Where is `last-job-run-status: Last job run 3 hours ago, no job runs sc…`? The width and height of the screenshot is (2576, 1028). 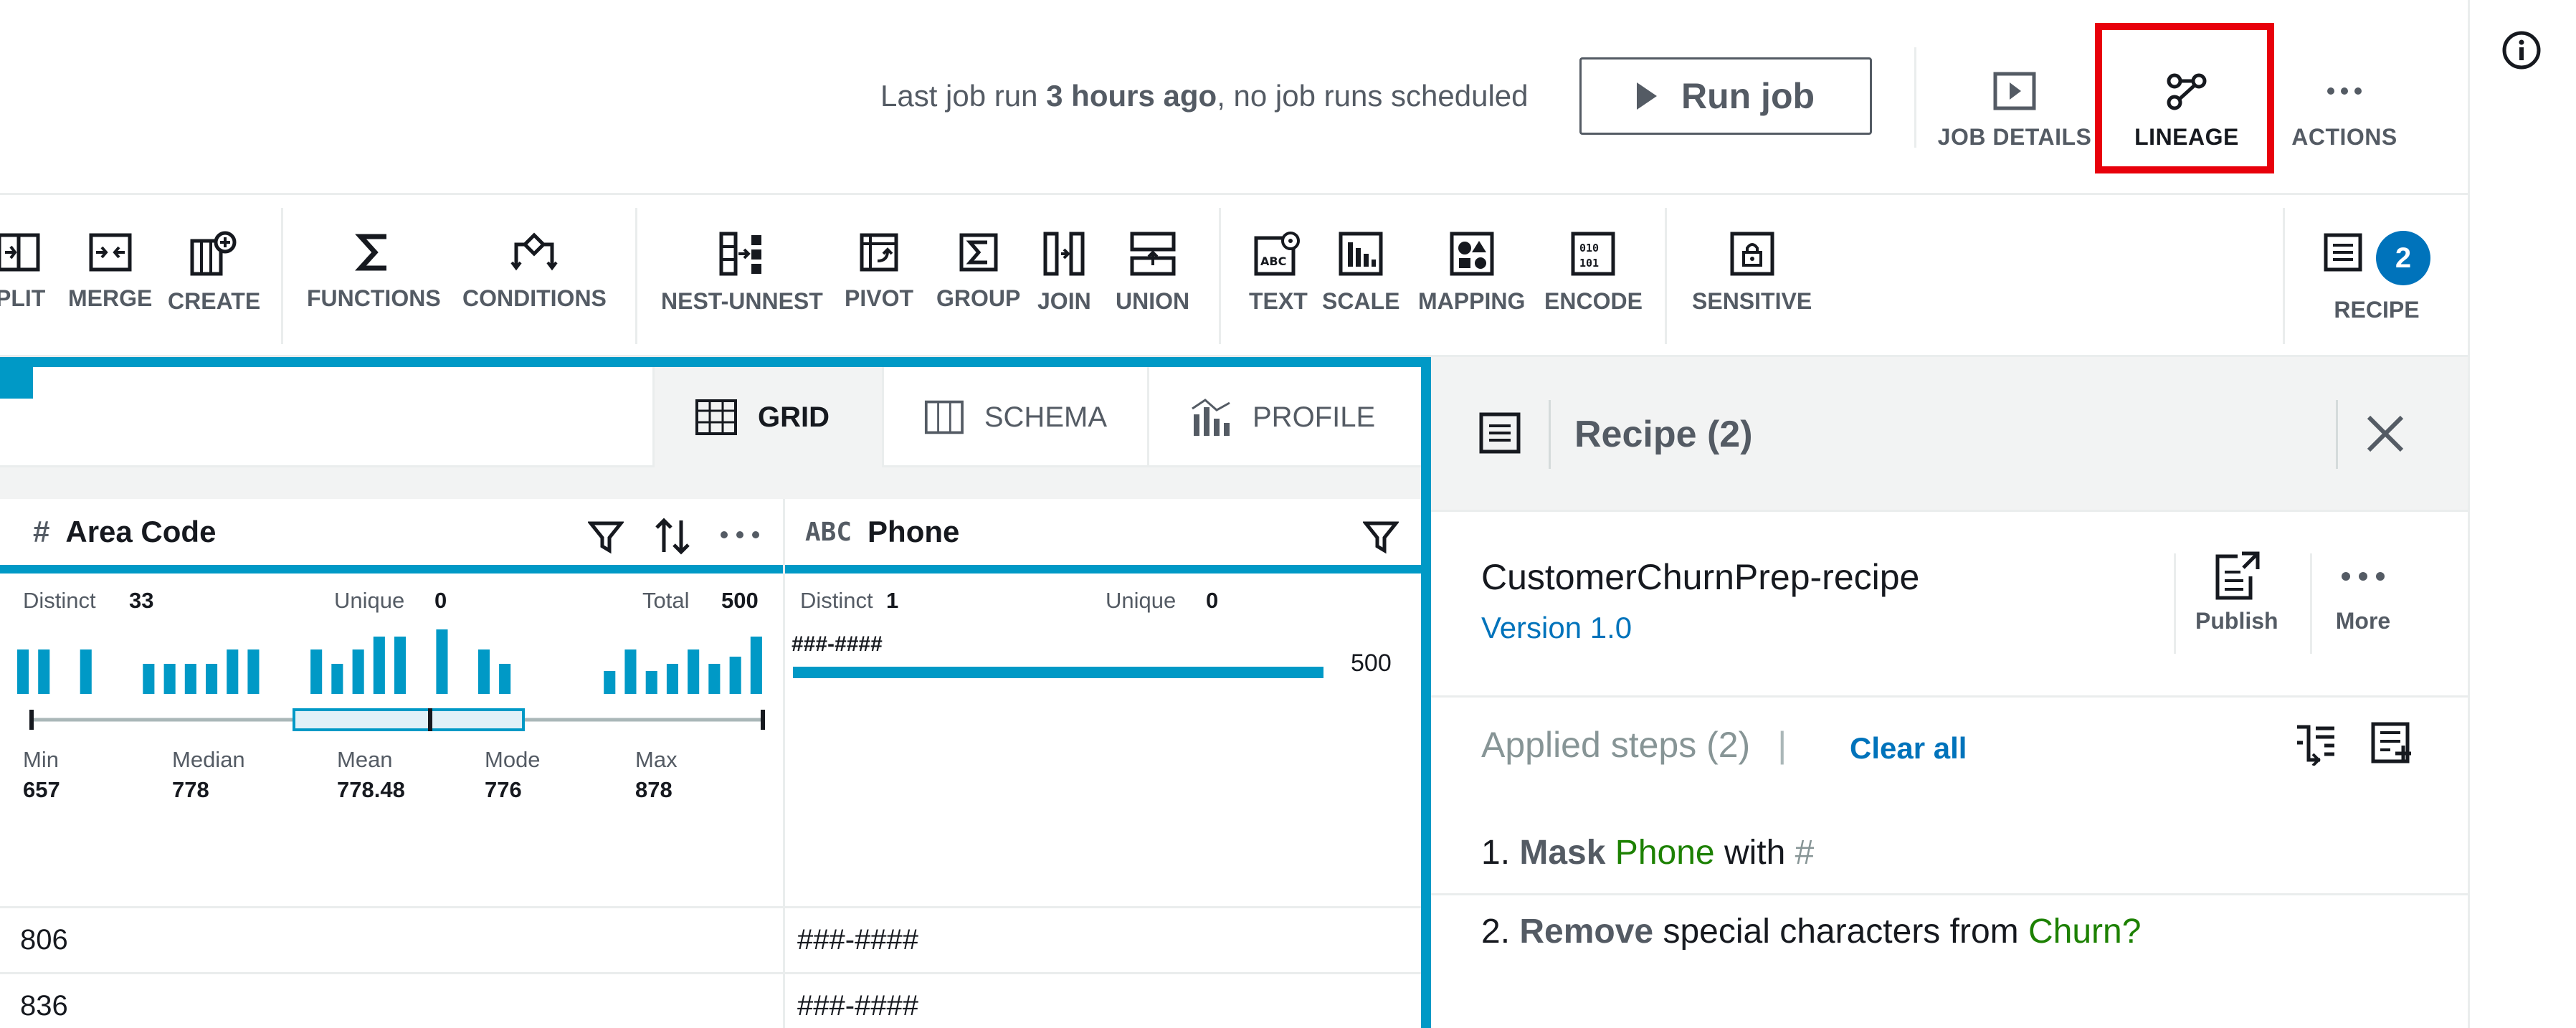 last-job-run-status: Last job run 3 hours ago, no job runs sc… is located at coordinates (1205, 96).